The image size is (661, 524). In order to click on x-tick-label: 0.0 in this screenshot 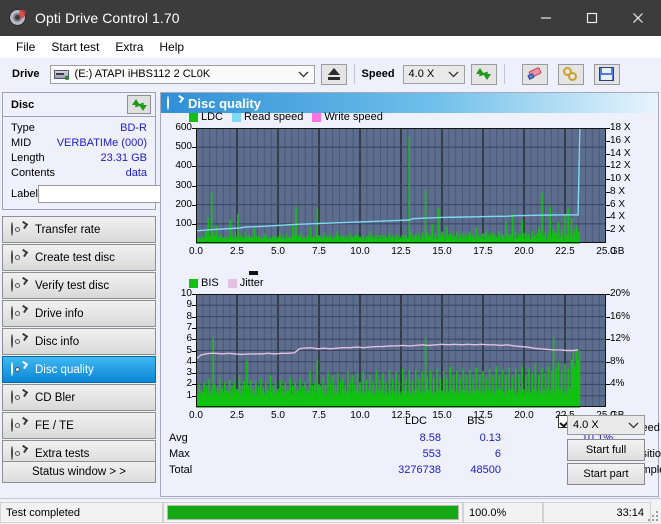, I will do `click(196, 251)`.